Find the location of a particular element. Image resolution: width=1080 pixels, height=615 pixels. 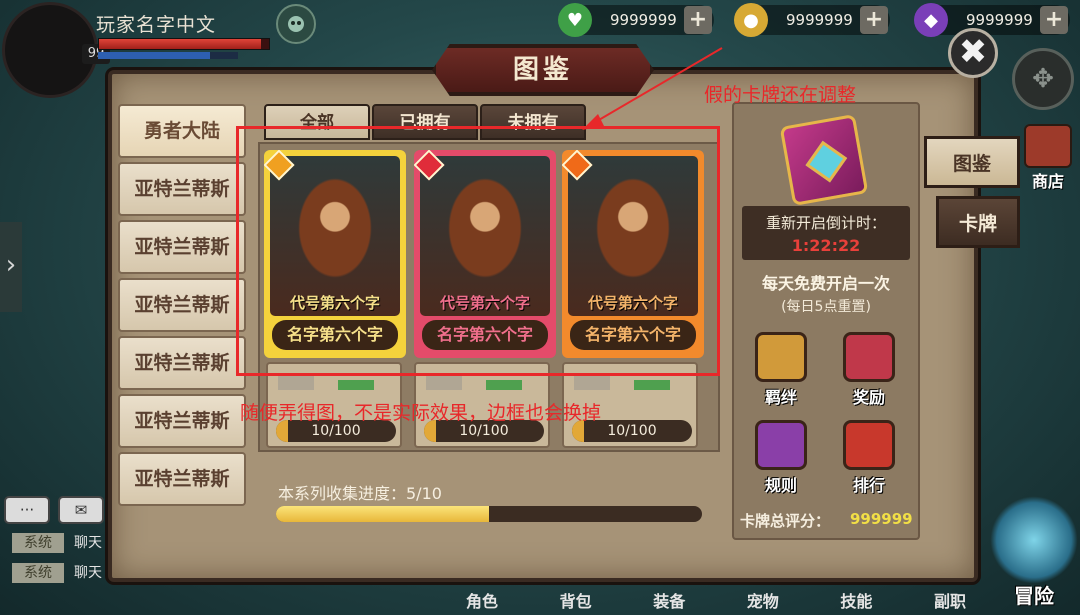

shop-label: 商店 is located at coordinates (1047, 181).